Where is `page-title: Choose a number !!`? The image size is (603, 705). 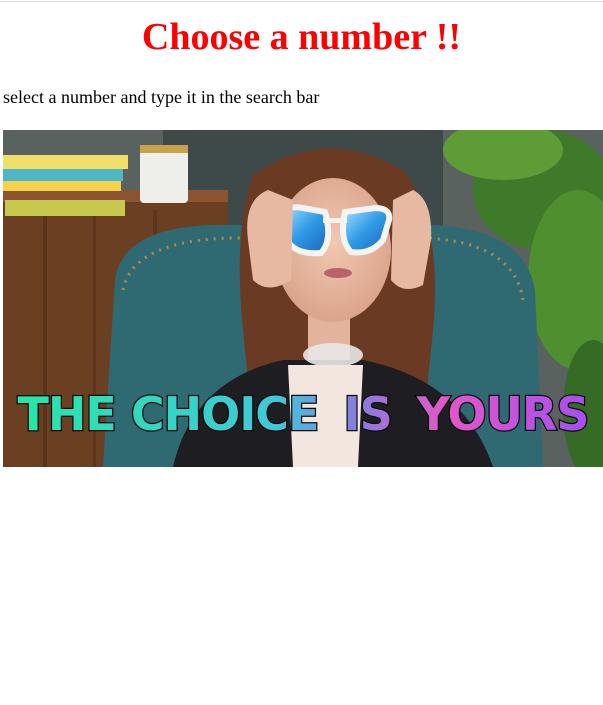
page-title: Choose a number !! is located at coordinates (301, 37).